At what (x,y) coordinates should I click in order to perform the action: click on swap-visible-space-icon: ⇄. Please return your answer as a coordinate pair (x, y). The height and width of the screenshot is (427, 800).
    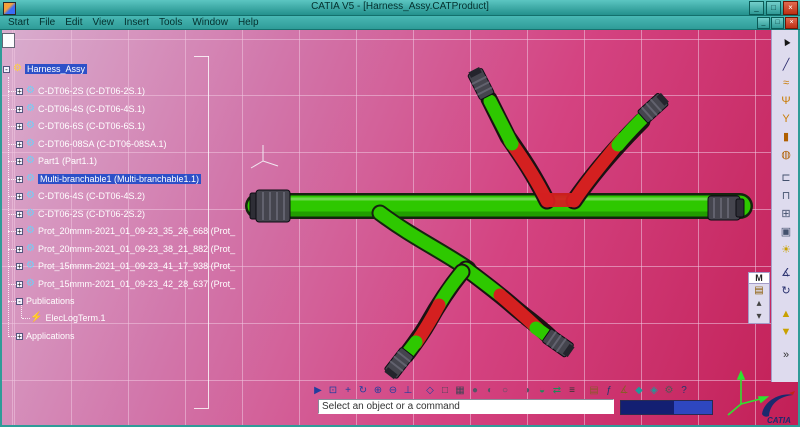
    Looking at the image, I should click on (557, 390).